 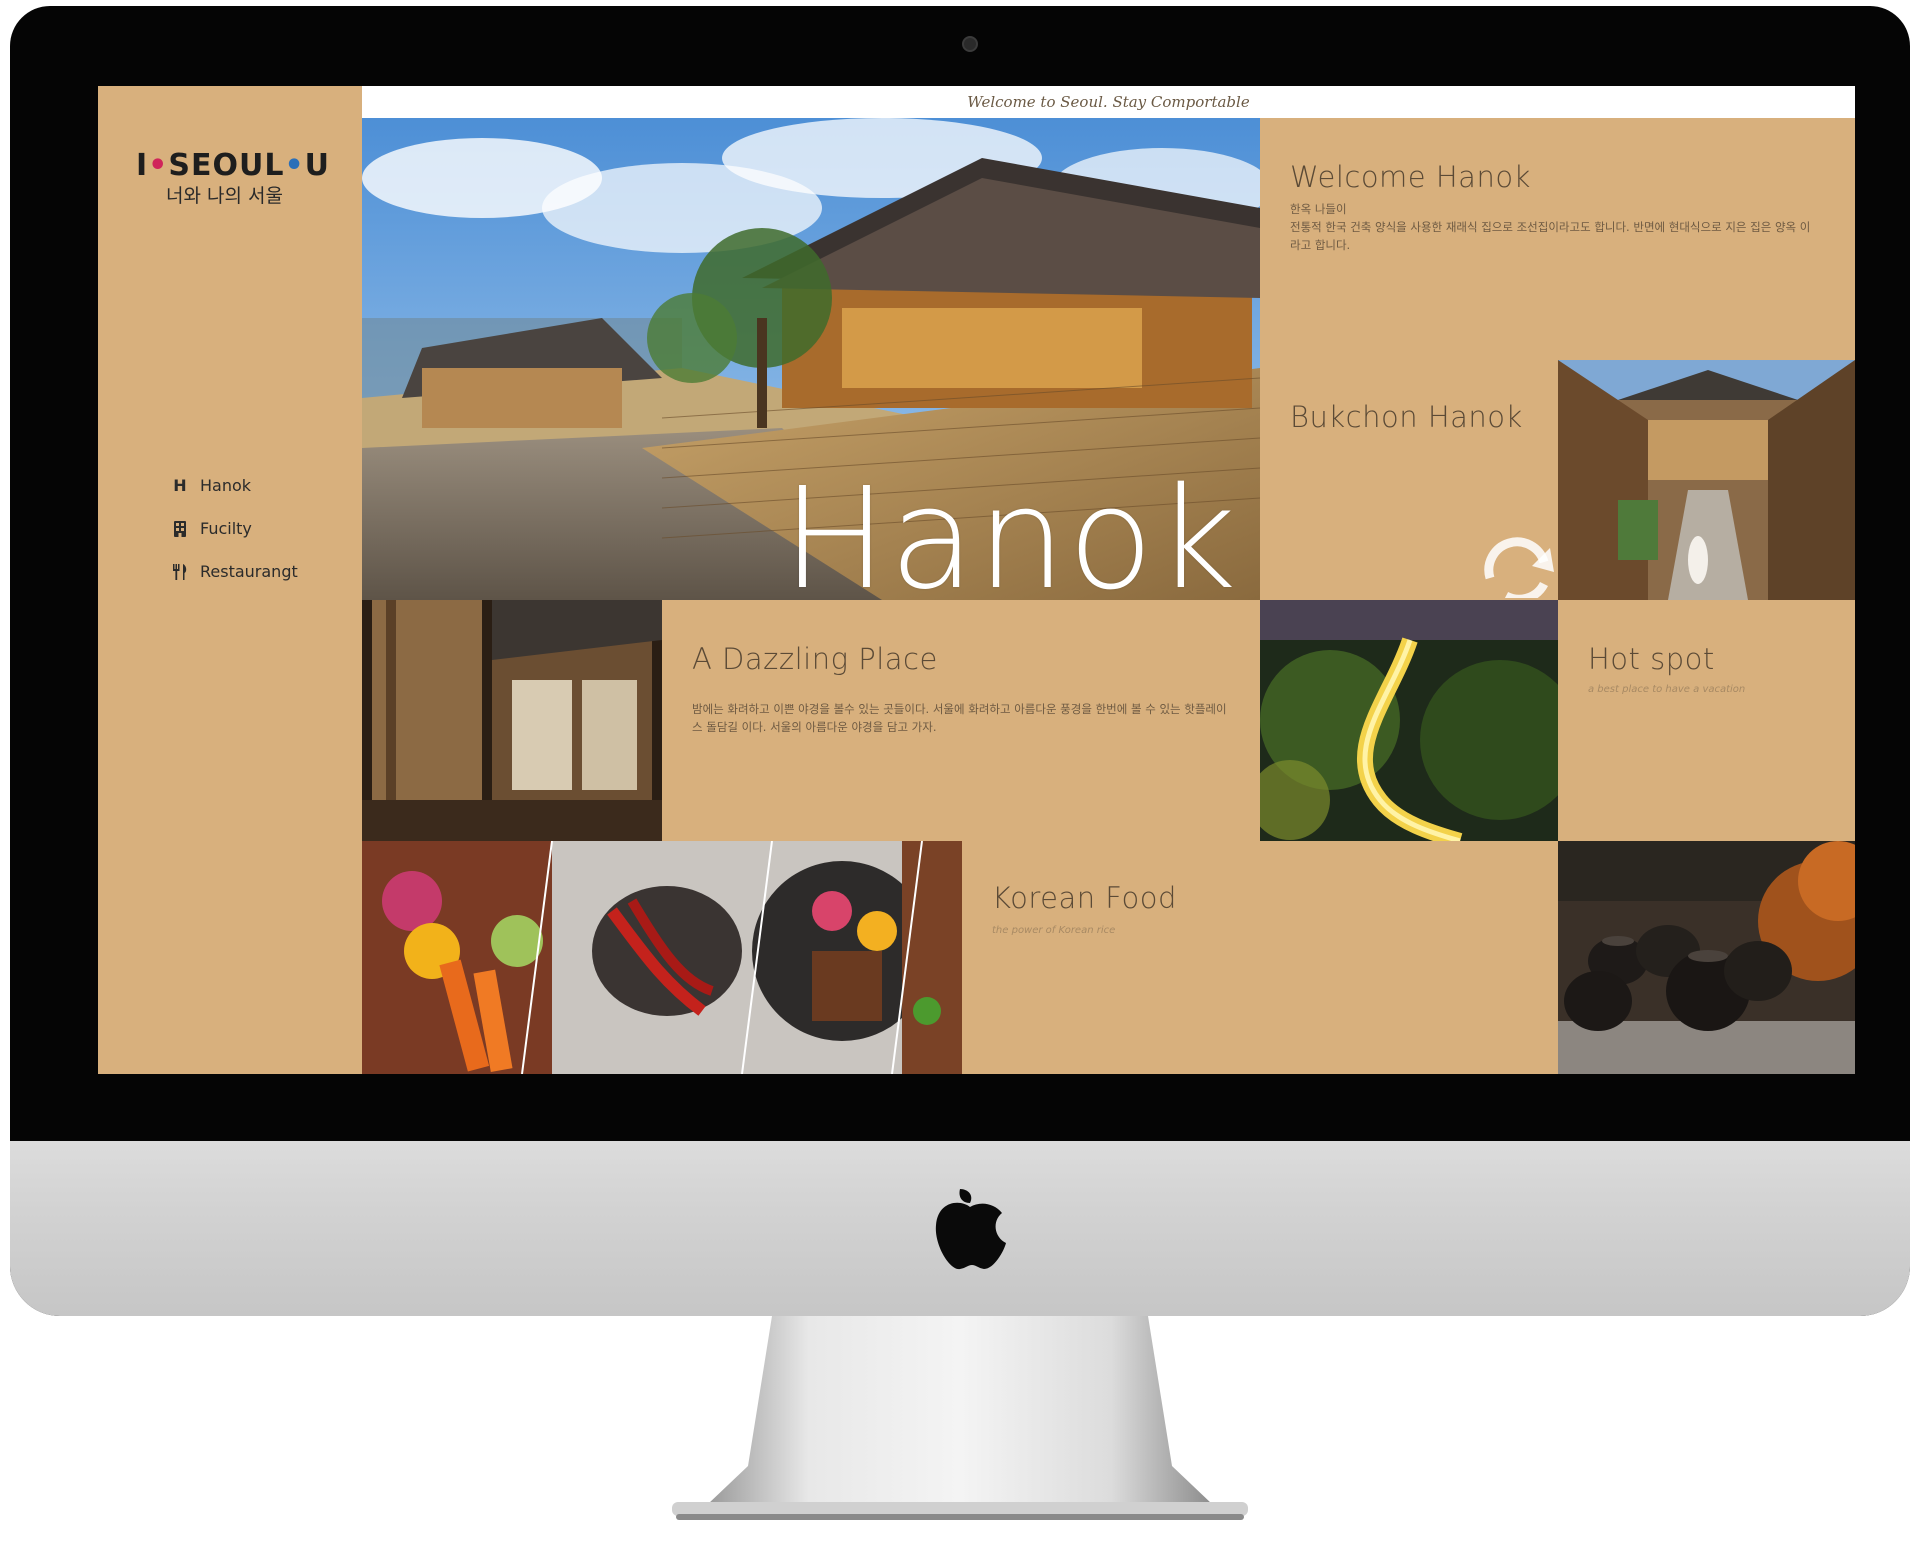 What do you see at coordinates (1054, 930) in the screenshot?
I see `korean-food-subtitle: the power of Korean rice` at bounding box center [1054, 930].